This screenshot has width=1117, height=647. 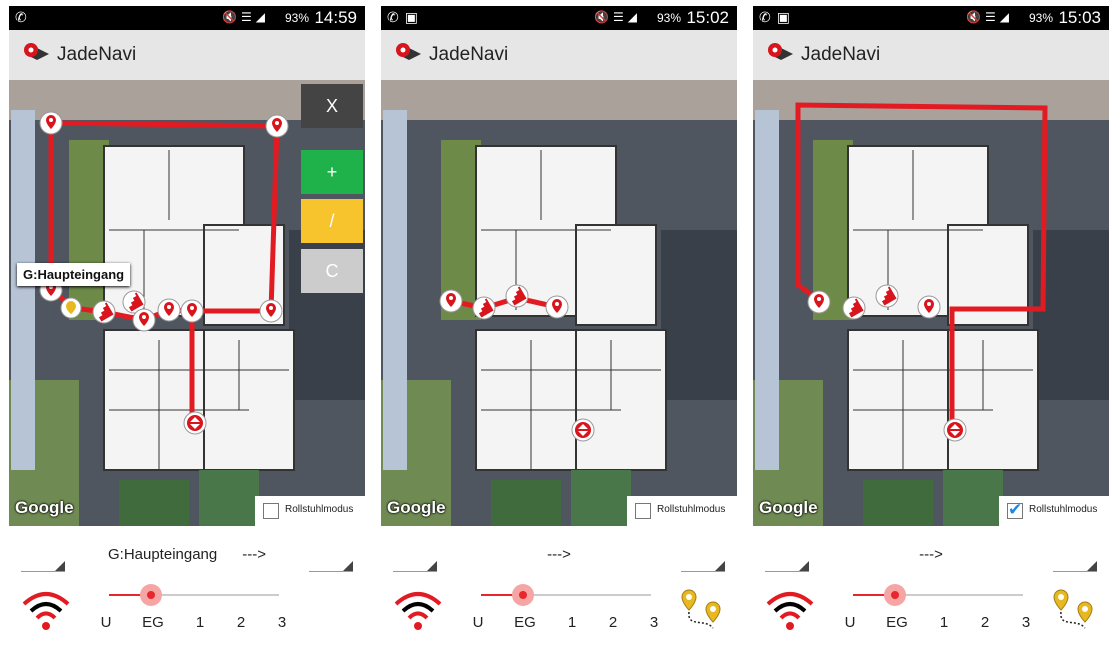 I want to click on start-marker-icon, so click(x=71, y=308).